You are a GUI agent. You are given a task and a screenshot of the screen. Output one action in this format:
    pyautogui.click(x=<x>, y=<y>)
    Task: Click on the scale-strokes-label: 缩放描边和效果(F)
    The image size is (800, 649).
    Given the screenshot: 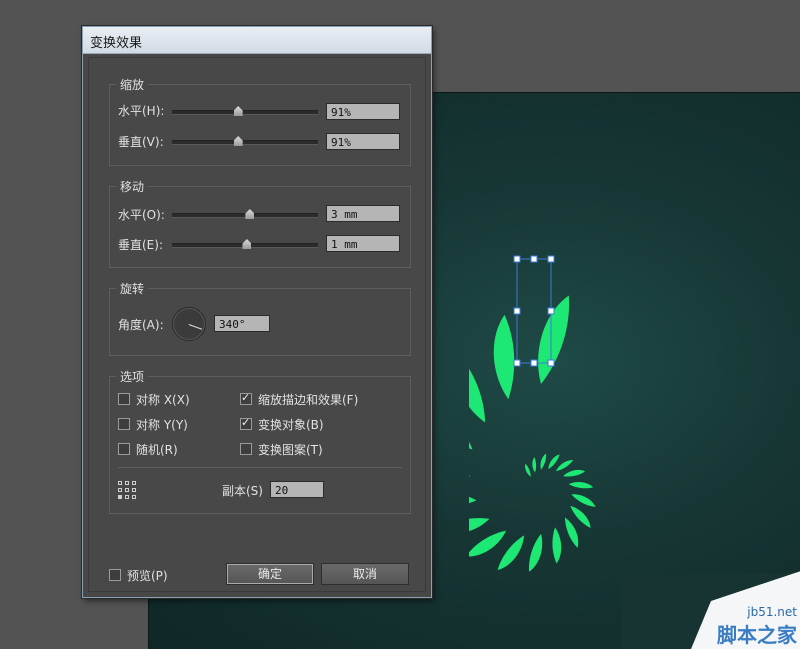 What is the action you would take?
    pyautogui.click(x=308, y=400)
    